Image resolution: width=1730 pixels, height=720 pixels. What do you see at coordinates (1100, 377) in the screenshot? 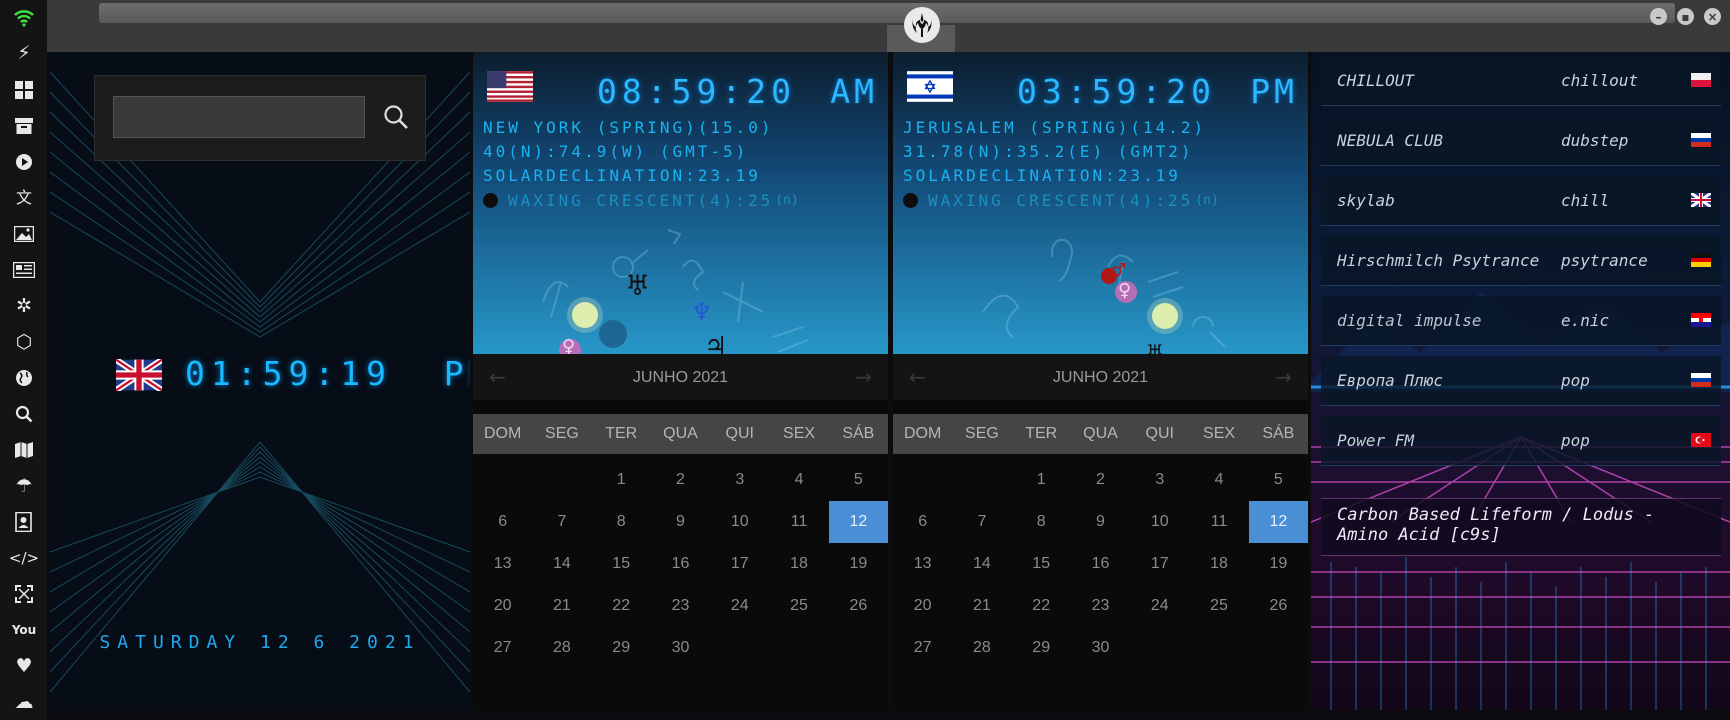
I see `calendar-month: JUNHO 2021` at bounding box center [1100, 377].